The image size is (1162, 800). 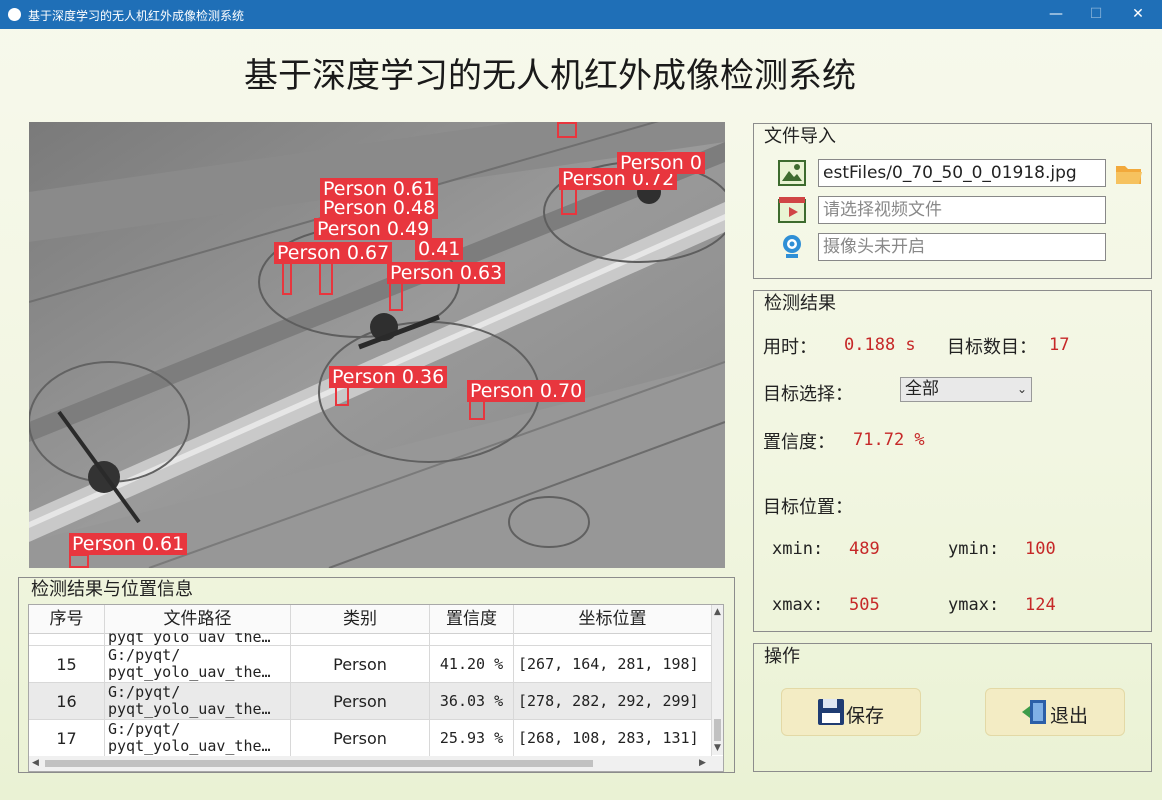 What do you see at coordinates (14, 14) in the screenshot?
I see `app-icon` at bounding box center [14, 14].